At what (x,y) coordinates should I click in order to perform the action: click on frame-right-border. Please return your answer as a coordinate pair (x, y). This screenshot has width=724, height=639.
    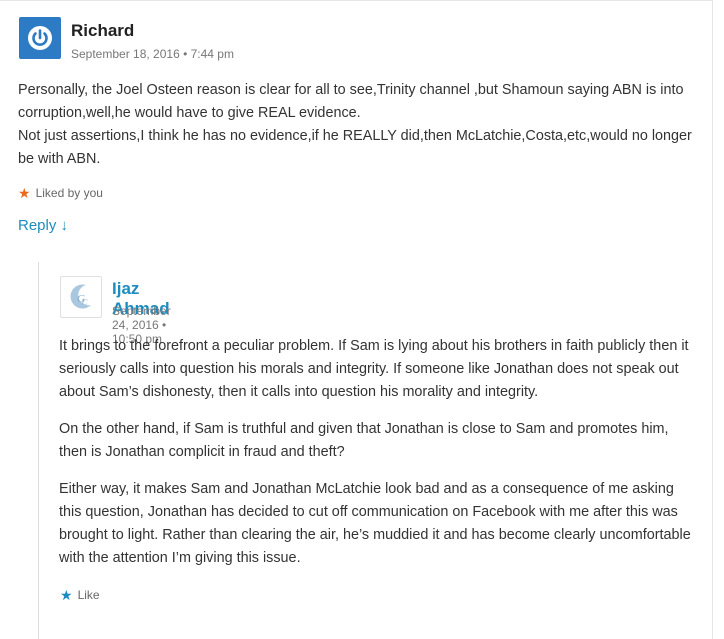
    Looking at the image, I should click on (712, 319).